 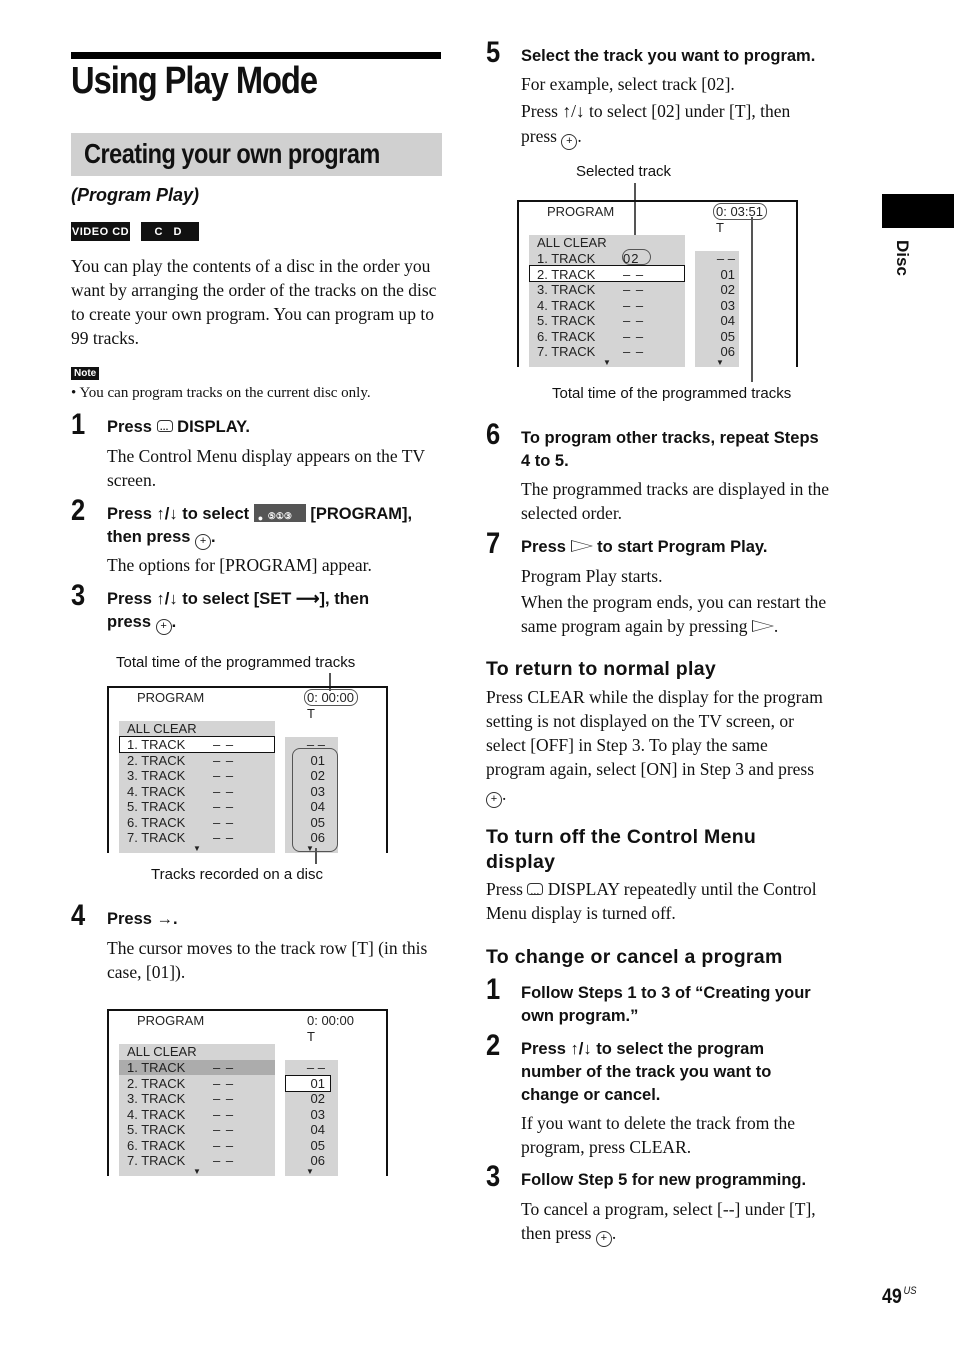 I want to click on step-5-body-3: press +., so click(x=551, y=137).